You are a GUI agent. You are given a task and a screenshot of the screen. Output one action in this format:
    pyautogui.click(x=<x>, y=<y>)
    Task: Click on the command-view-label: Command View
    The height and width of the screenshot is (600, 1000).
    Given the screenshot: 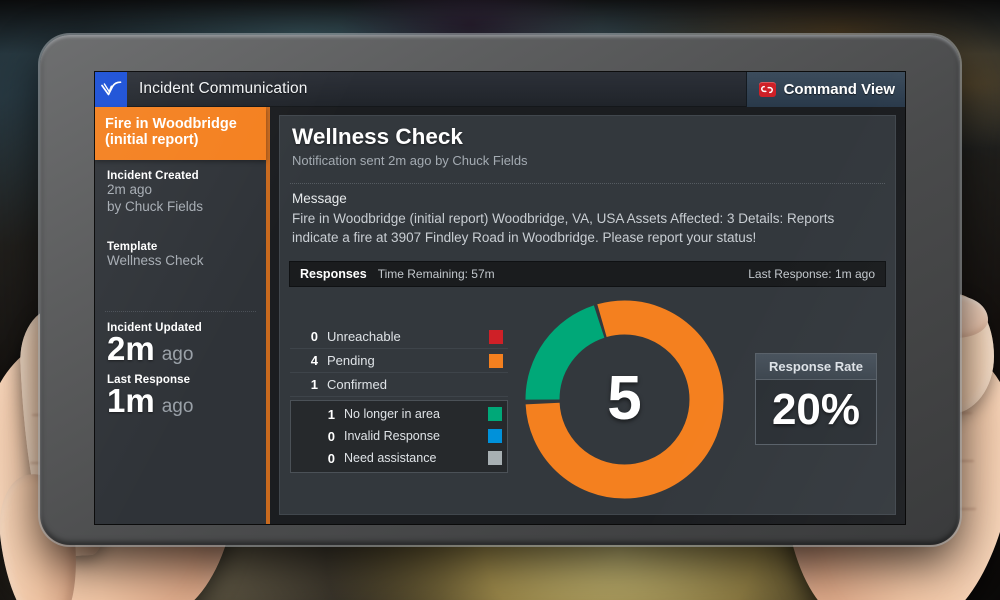 What is the action you would take?
    pyautogui.click(x=839, y=89)
    